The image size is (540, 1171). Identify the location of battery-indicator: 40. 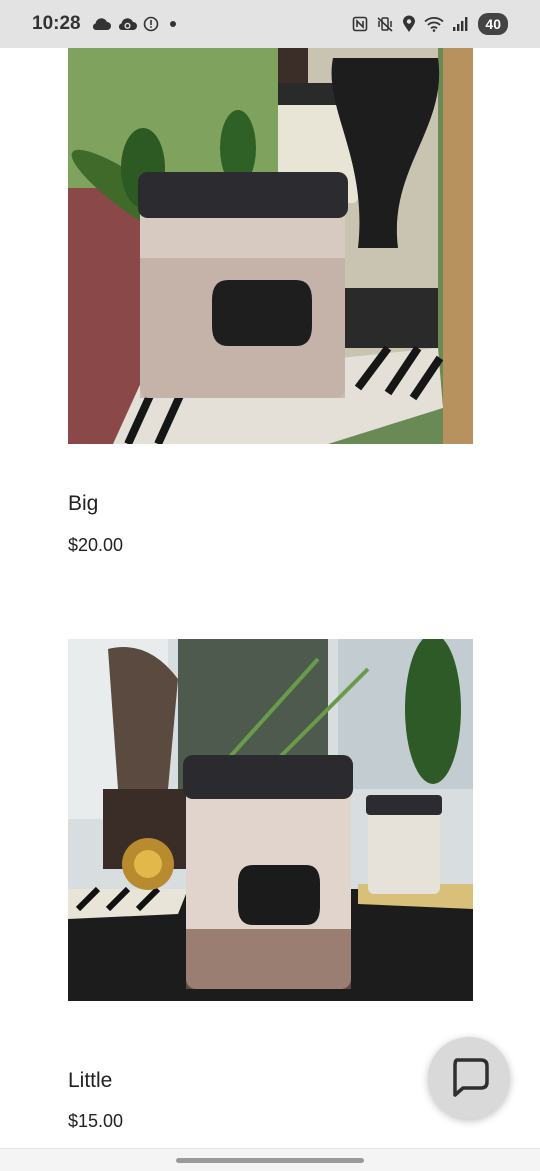
(493, 24).